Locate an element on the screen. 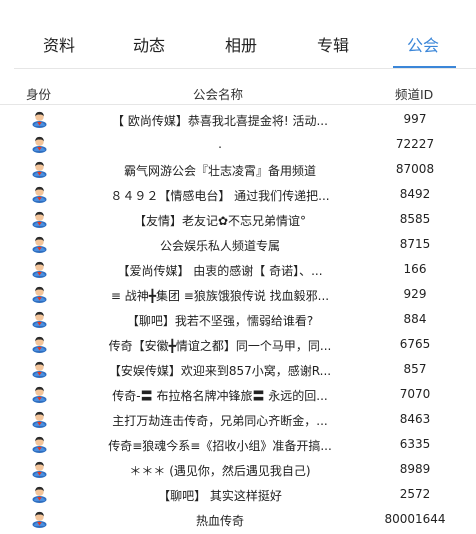 The height and width of the screenshot is (534, 476). guild-row: 传奇-〓 布拉格名牌冲锋旅〓 永远的回... 7070 is located at coordinates (238, 394).